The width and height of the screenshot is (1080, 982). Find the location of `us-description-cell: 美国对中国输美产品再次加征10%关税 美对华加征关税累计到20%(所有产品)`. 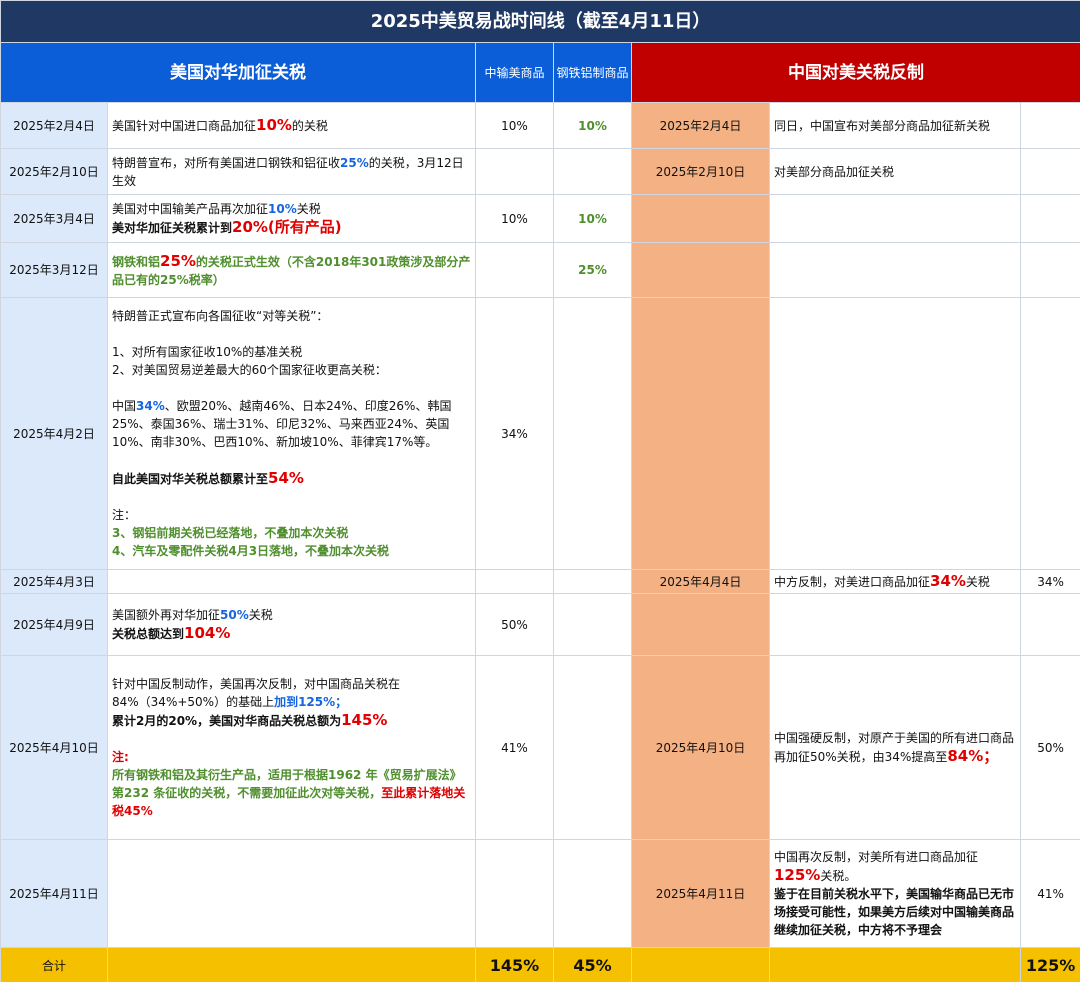

us-description-cell: 美国对中国输美产品再次加征10%关税 美对华加征关税累计到20%(所有产品) is located at coordinates (291, 218).